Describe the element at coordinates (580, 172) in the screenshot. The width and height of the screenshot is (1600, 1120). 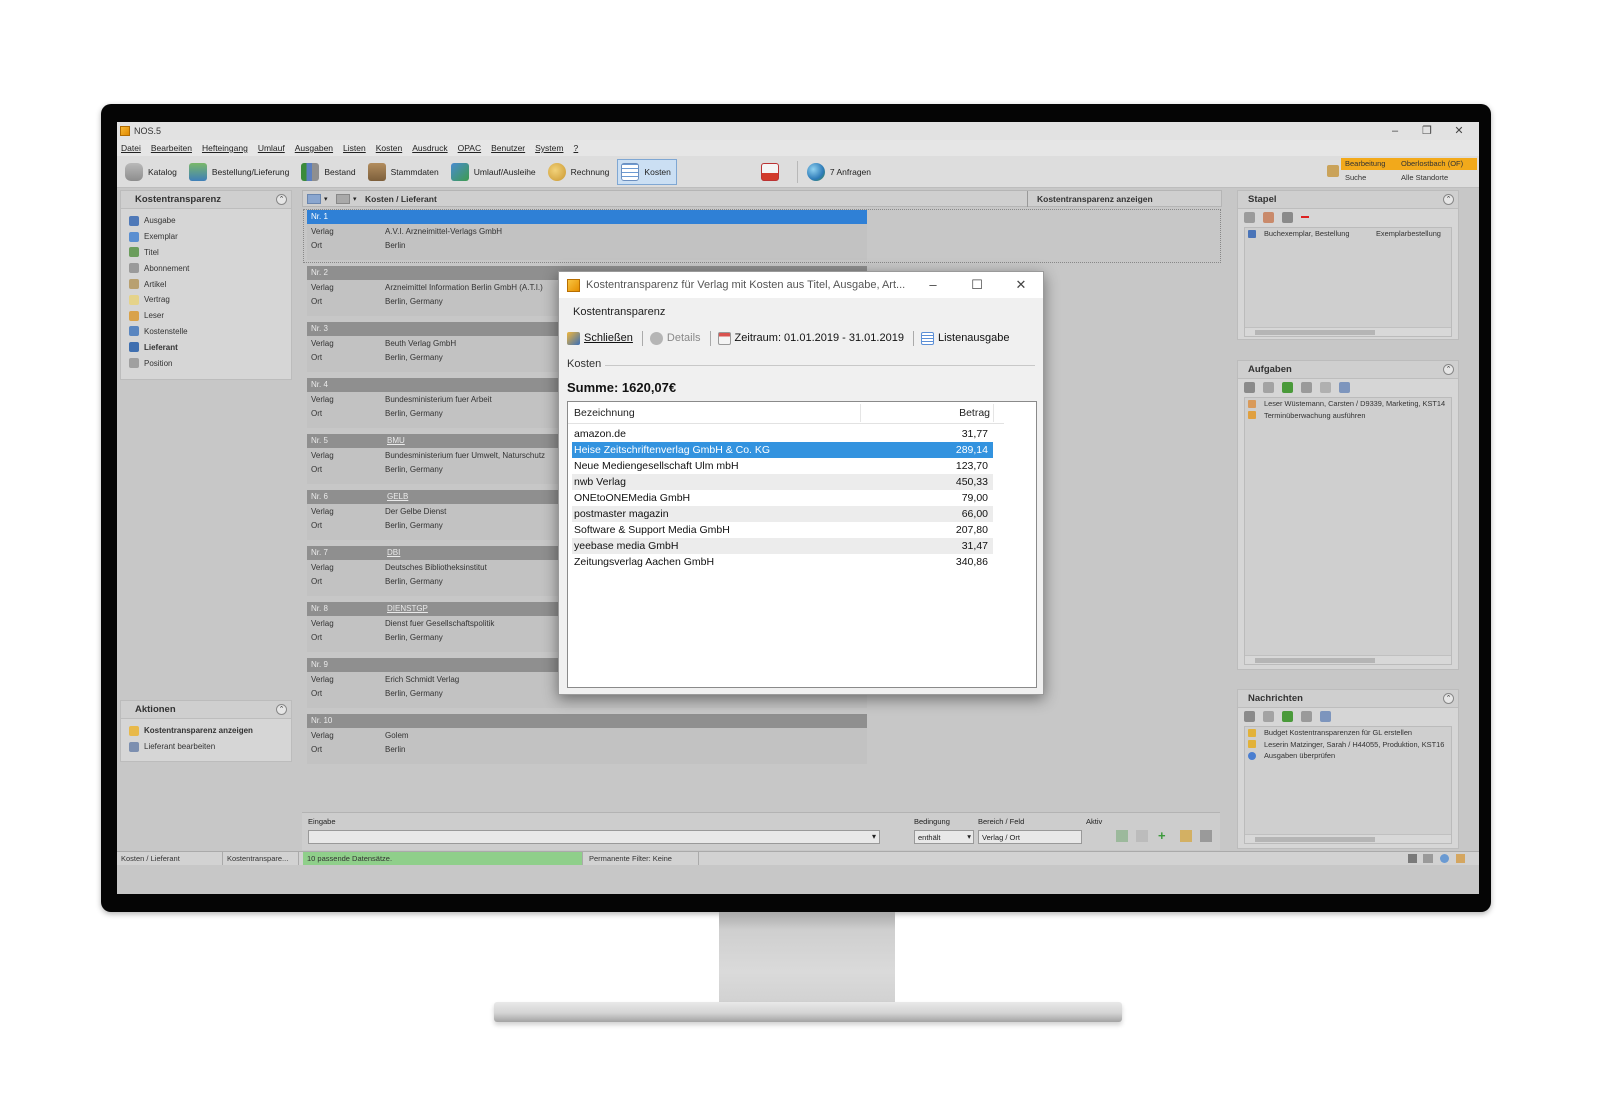
I see `rechnung-button: Rechnung` at that location.